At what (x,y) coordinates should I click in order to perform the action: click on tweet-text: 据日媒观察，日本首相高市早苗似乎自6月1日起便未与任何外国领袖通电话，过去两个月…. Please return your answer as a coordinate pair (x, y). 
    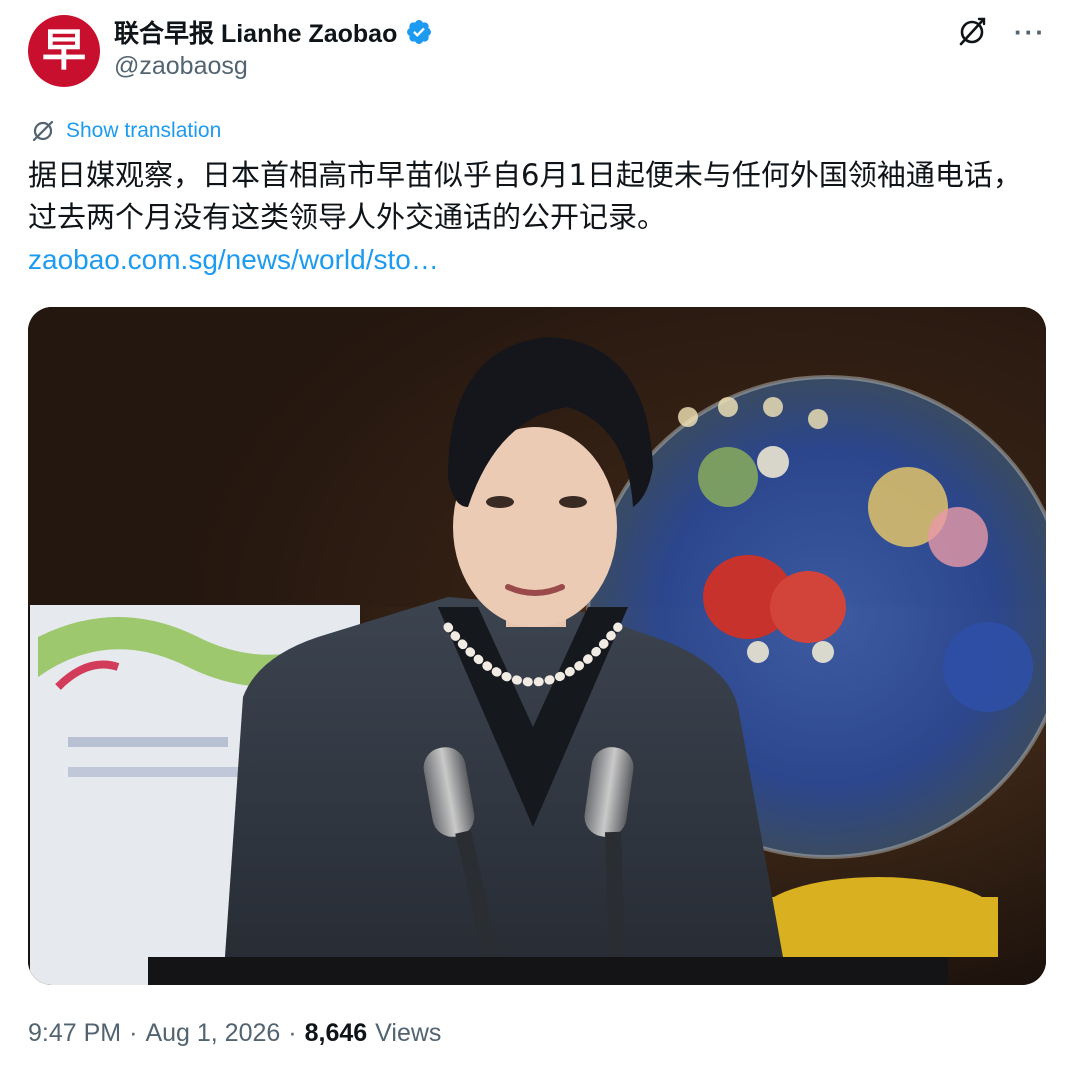
    Looking at the image, I should click on (525, 196).